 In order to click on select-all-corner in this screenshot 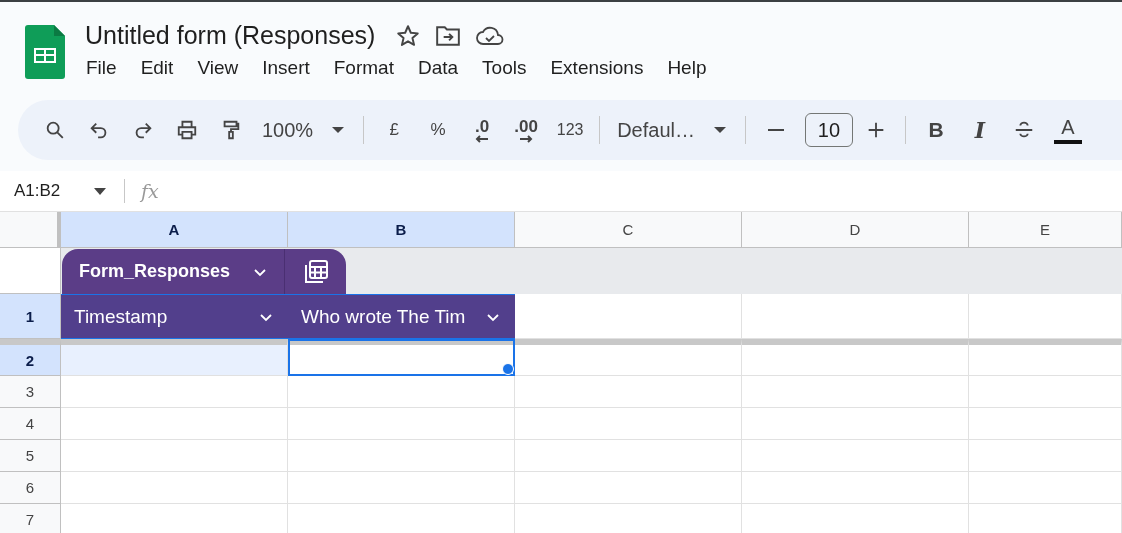, I will do `click(30, 230)`.